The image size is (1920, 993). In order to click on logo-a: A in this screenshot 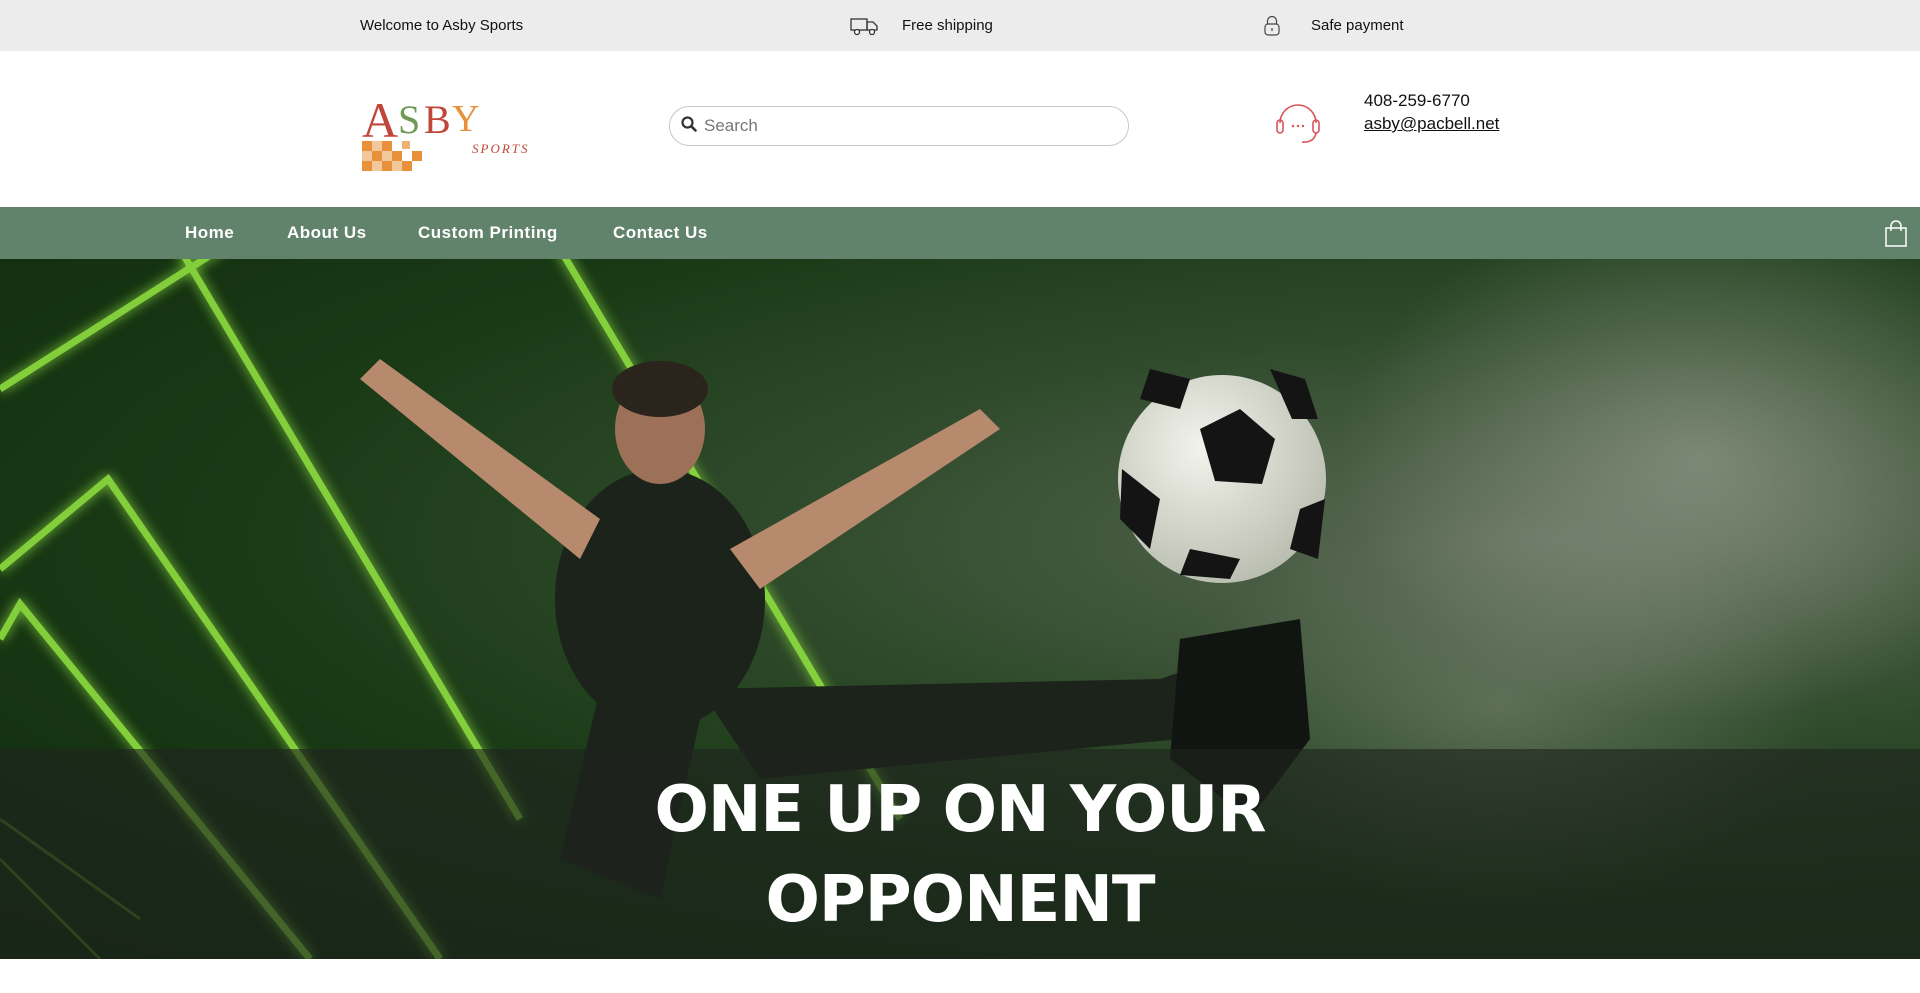, I will do `click(380, 120)`.